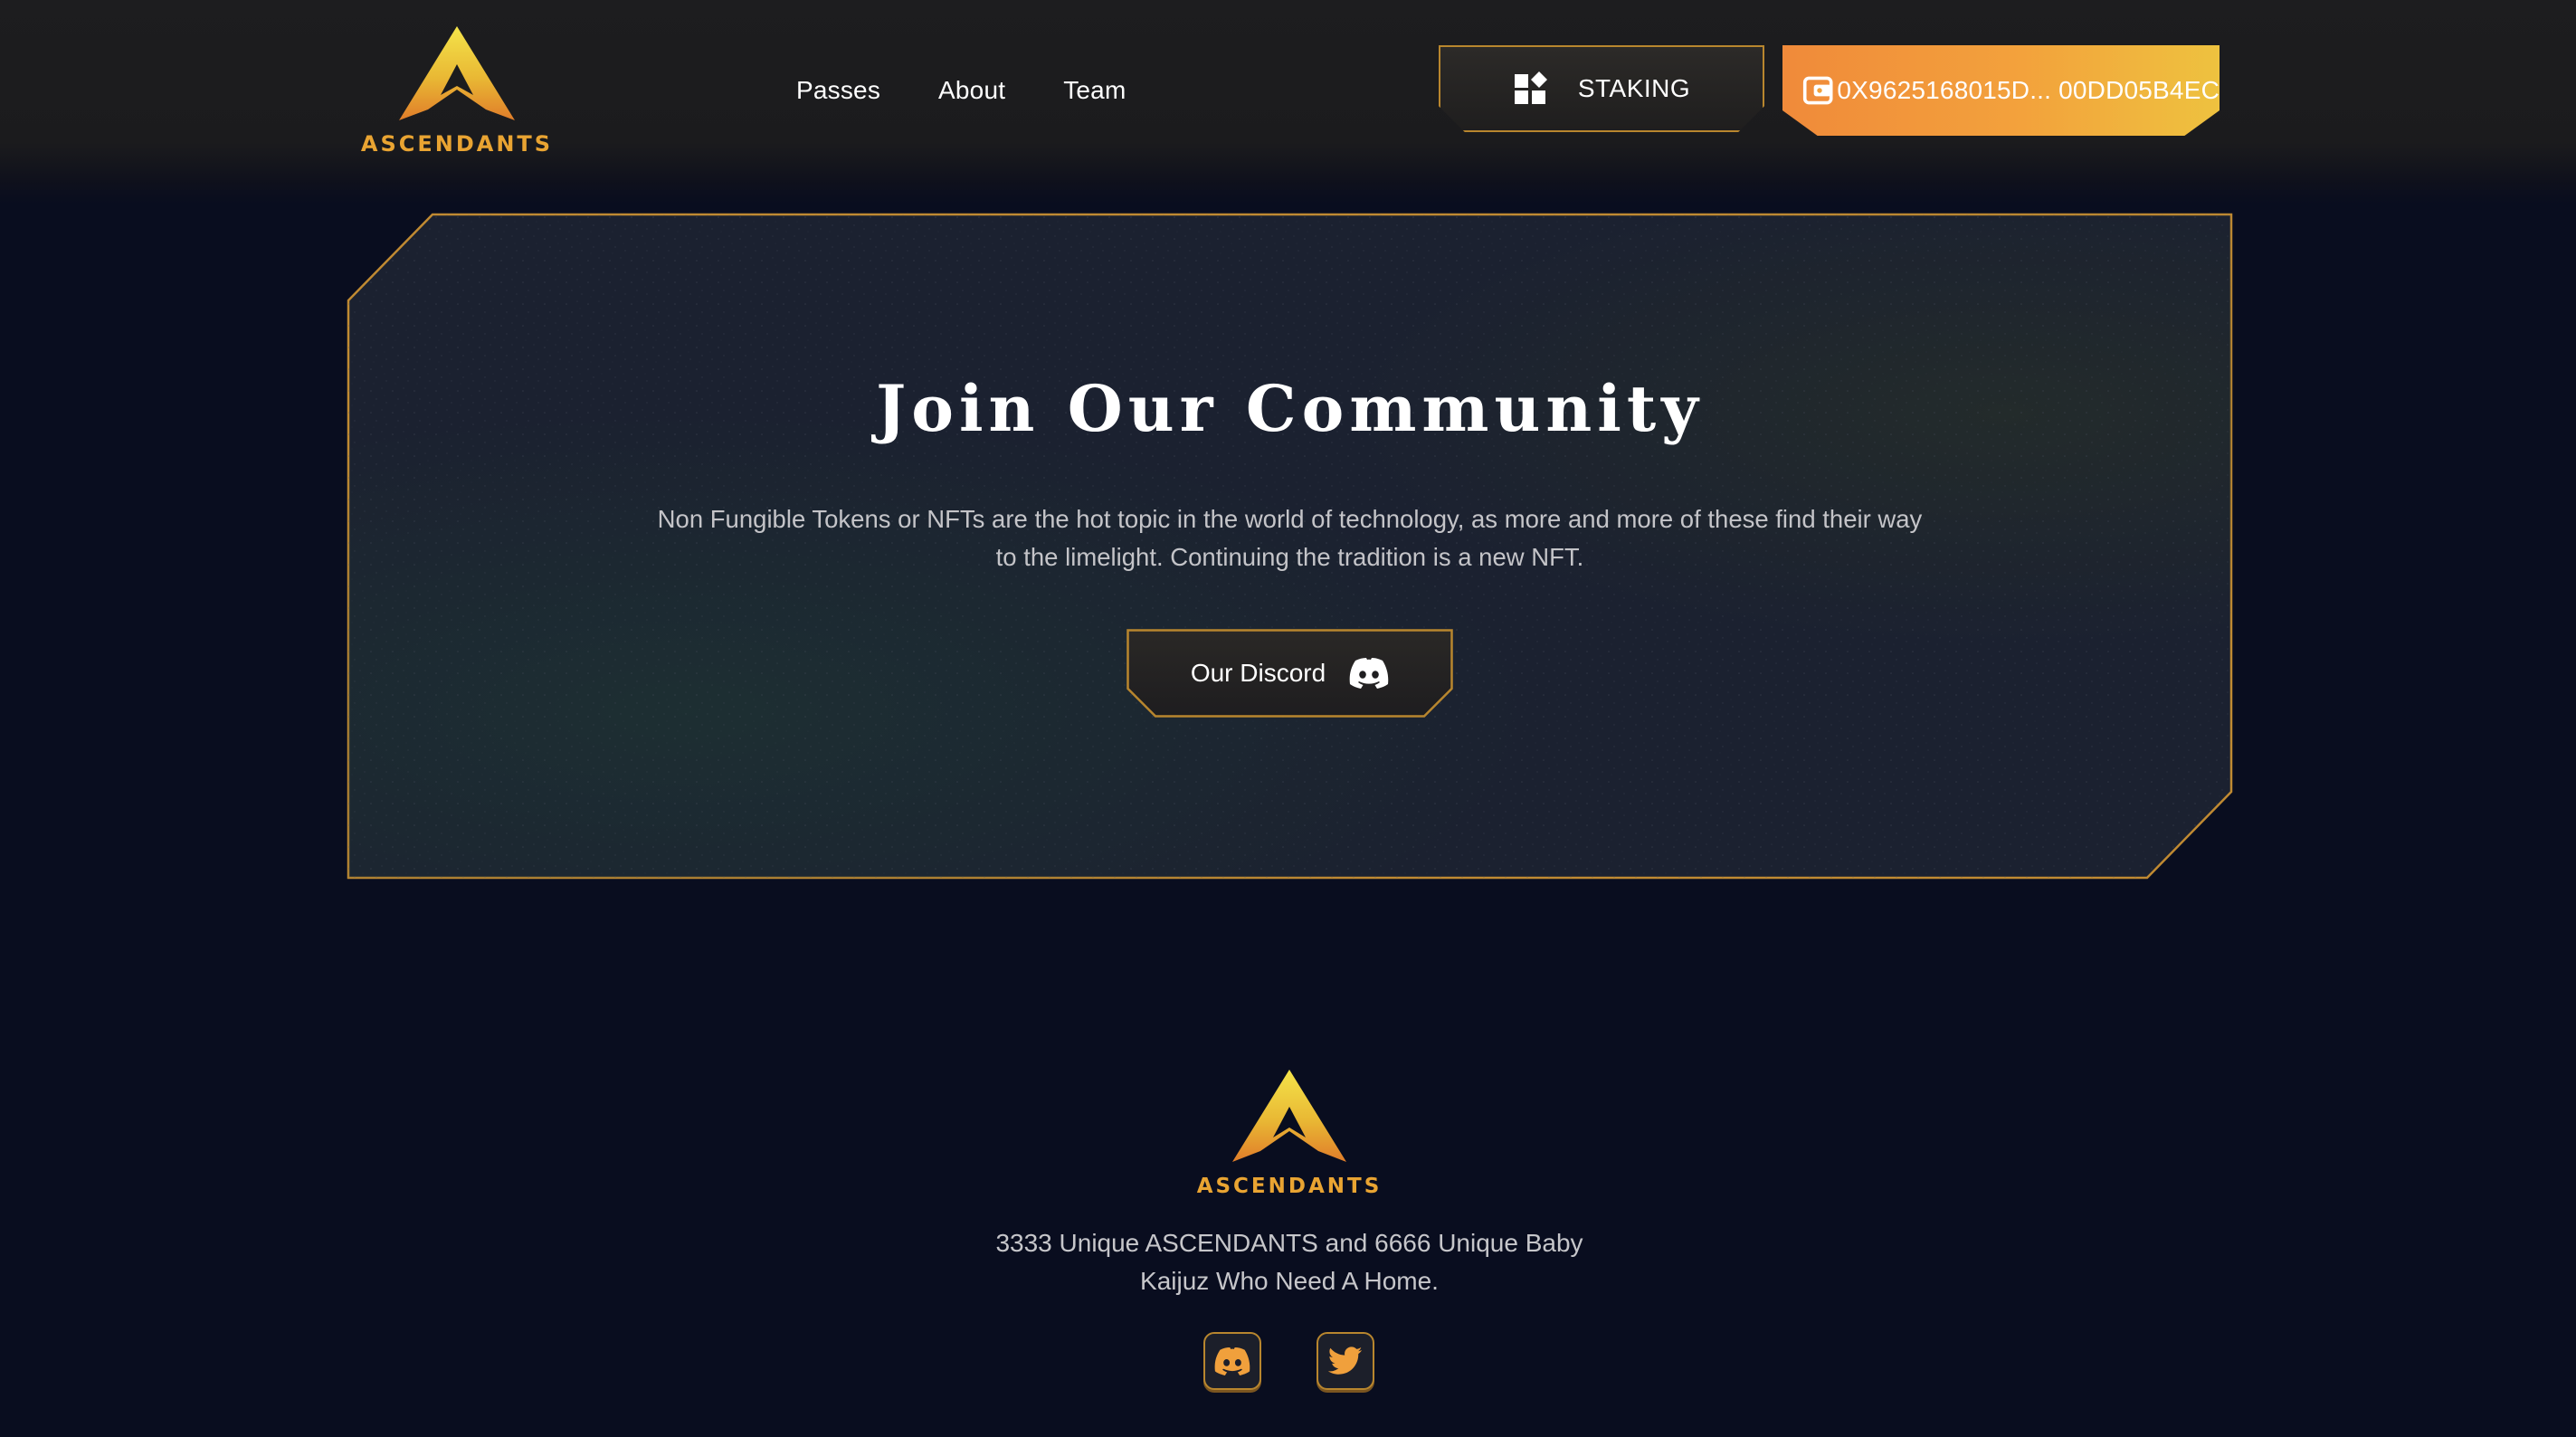 The height and width of the screenshot is (1437, 2576). What do you see at coordinates (456, 90) in the screenshot?
I see `header-logo: ASCENDANTS` at bounding box center [456, 90].